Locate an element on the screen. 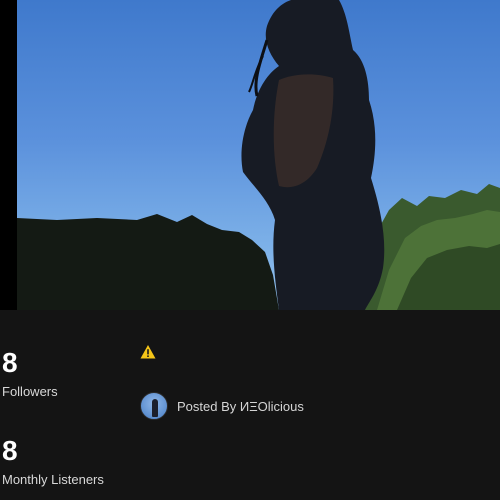 The height and width of the screenshot is (500, 500). followers-label: Followers is located at coordinates (30, 391).